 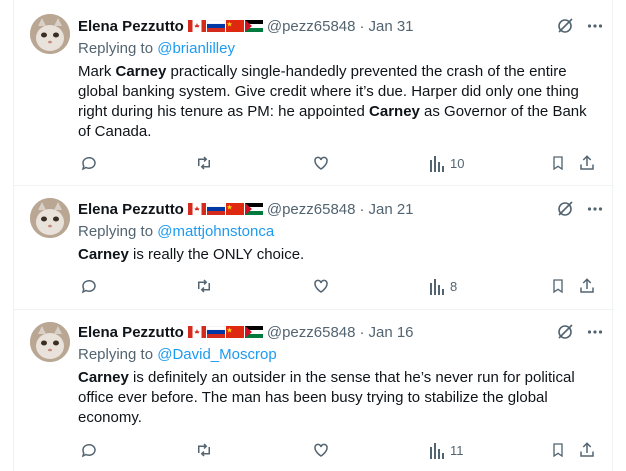 I want to click on tweet-date: Jan 21, so click(x=390, y=209).